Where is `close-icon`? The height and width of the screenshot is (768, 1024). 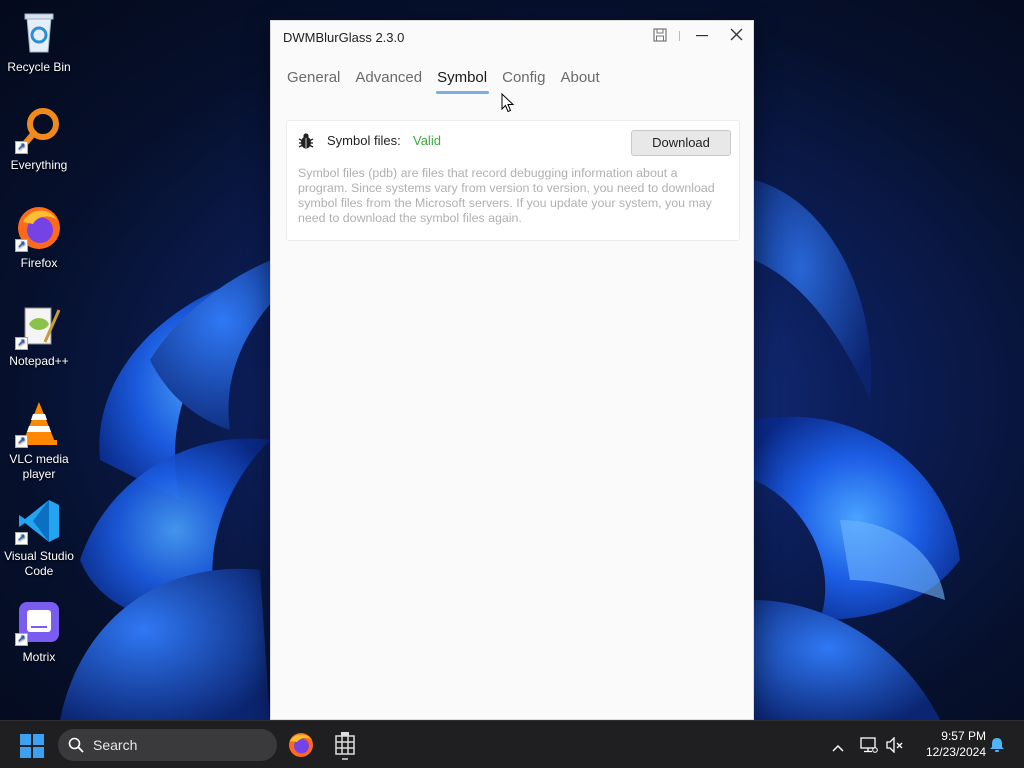 close-icon is located at coordinates (736, 36).